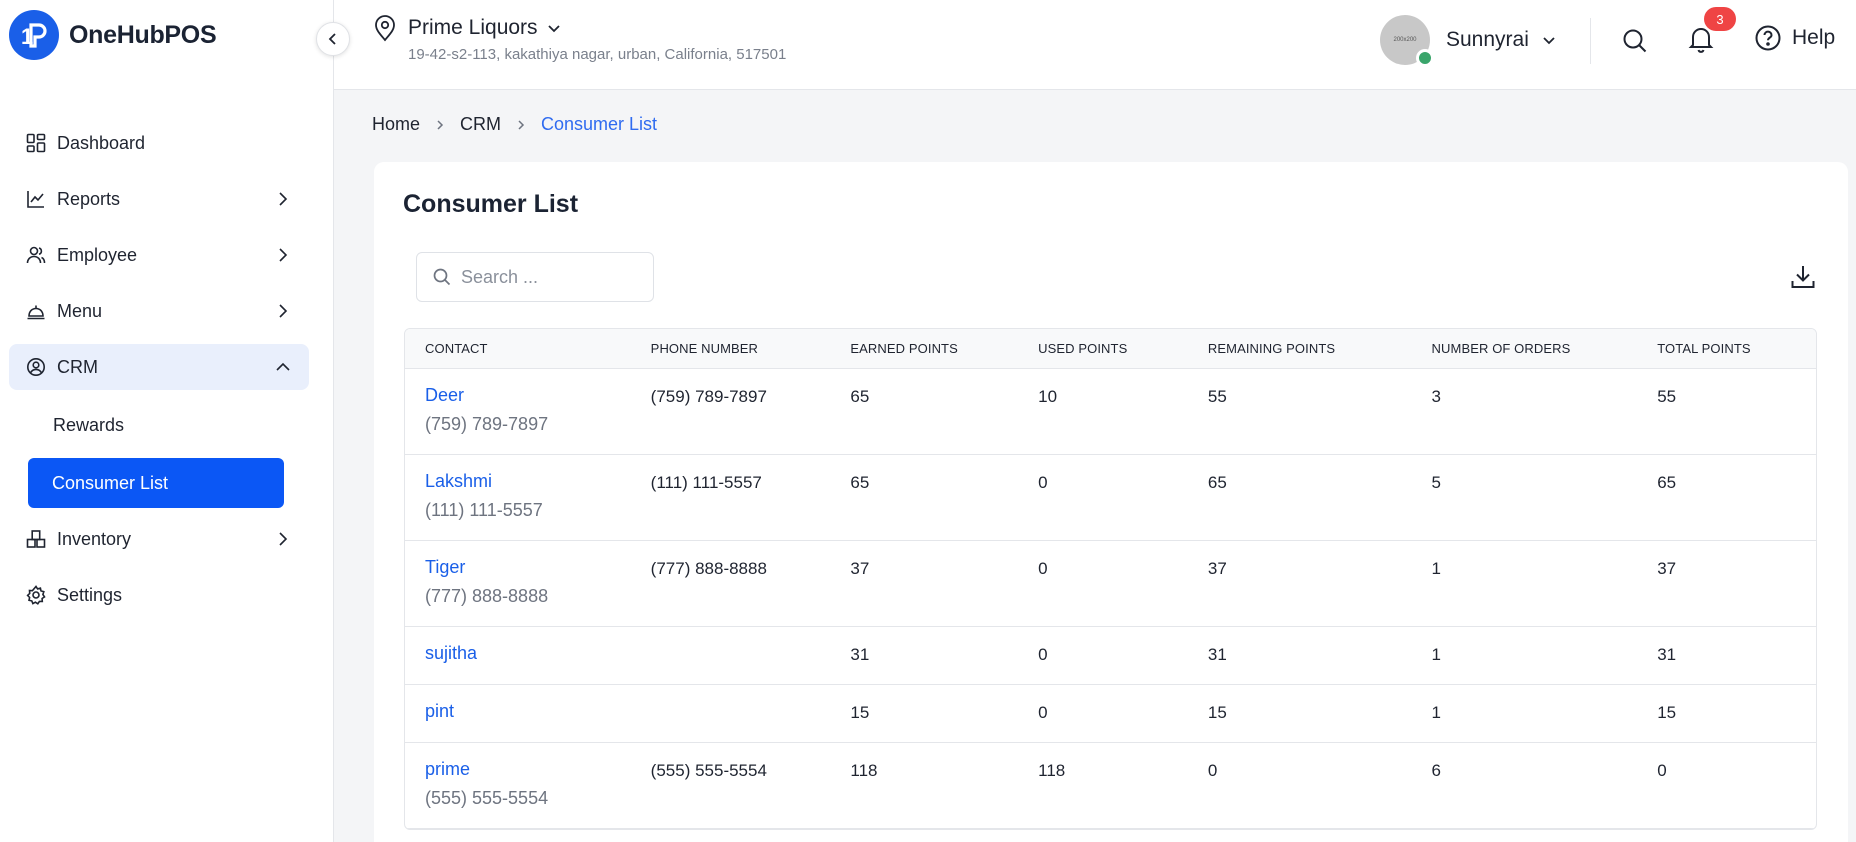 This screenshot has height=842, width=1856. I want to click on inventory-boxes-icon, so click(36, 539).